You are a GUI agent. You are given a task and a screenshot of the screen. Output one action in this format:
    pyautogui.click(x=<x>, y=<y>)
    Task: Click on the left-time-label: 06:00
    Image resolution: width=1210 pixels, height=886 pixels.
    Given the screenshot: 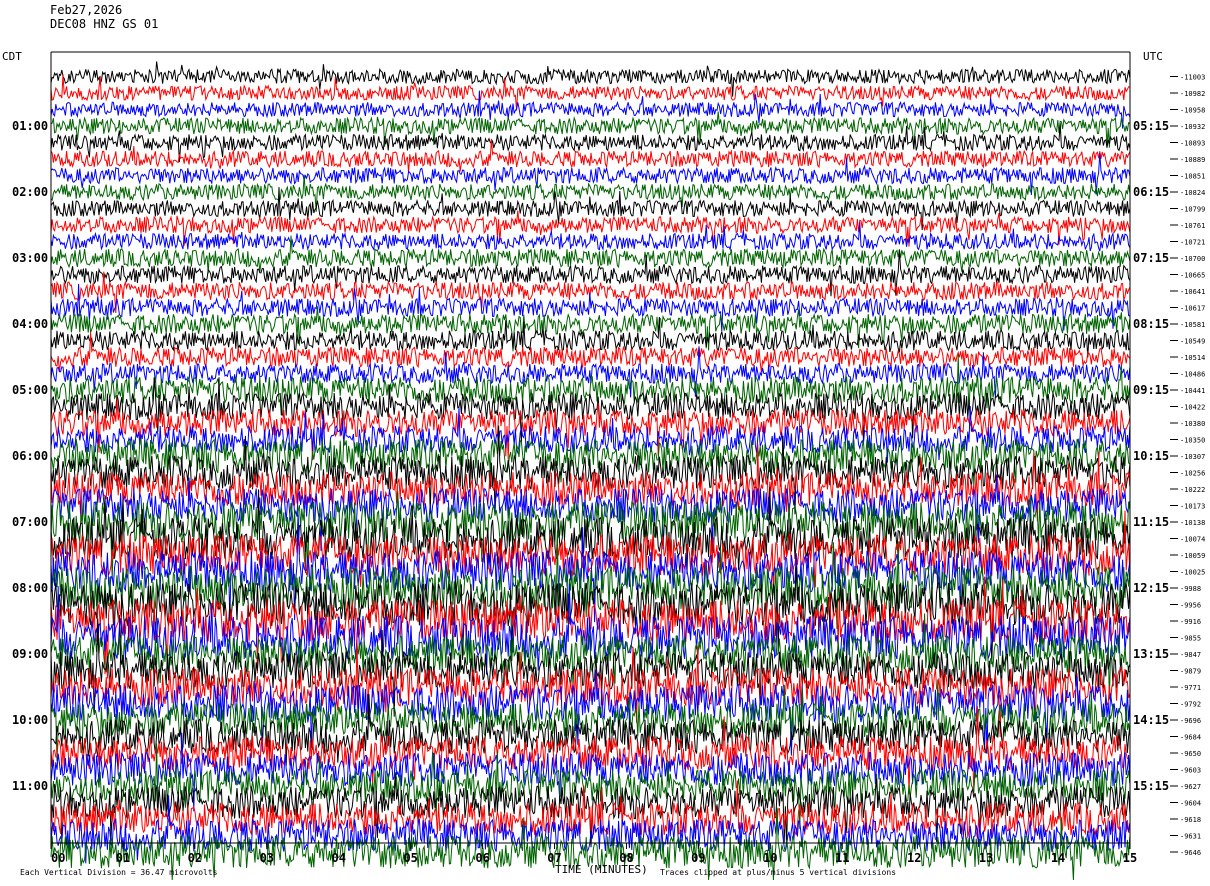 What is the action you would take?
    pyautogui.click(x=30, y=456)
    